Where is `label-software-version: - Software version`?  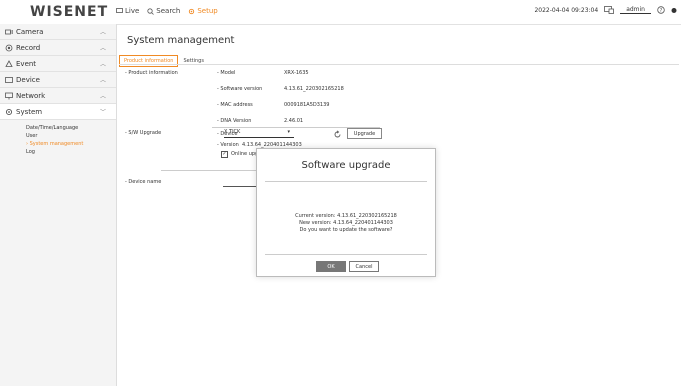
label-software-version: - Software version is located at coordinates (240, 89).